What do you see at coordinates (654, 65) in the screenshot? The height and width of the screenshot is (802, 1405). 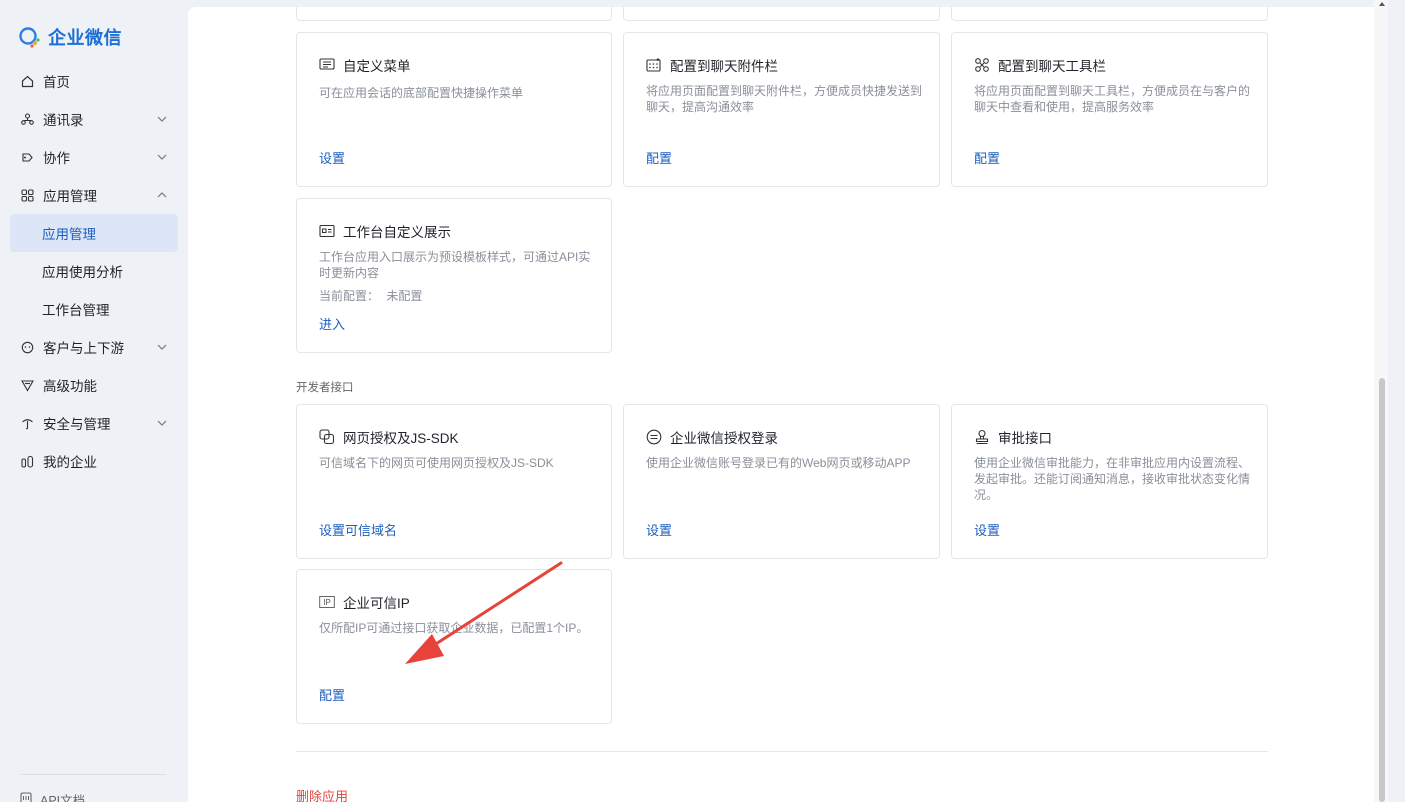 I see `attachment-grid-icon` at bounding box center [654, 65].